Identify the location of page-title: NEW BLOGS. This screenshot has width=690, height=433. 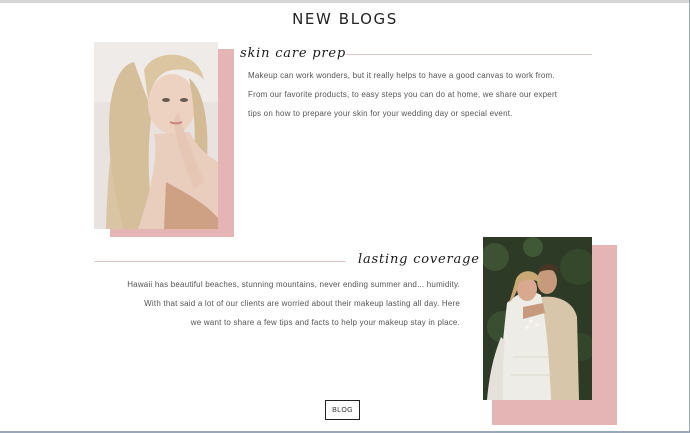
(345, 19).